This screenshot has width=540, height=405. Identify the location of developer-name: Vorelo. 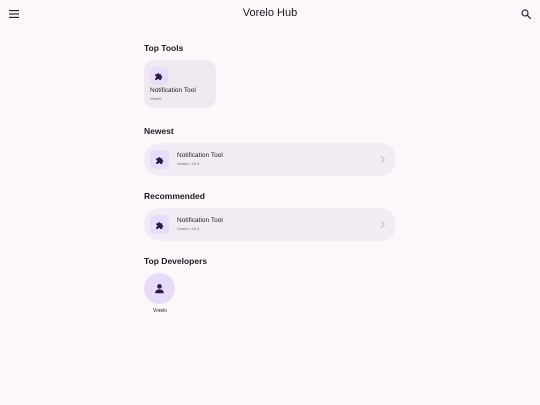
(160, 311).